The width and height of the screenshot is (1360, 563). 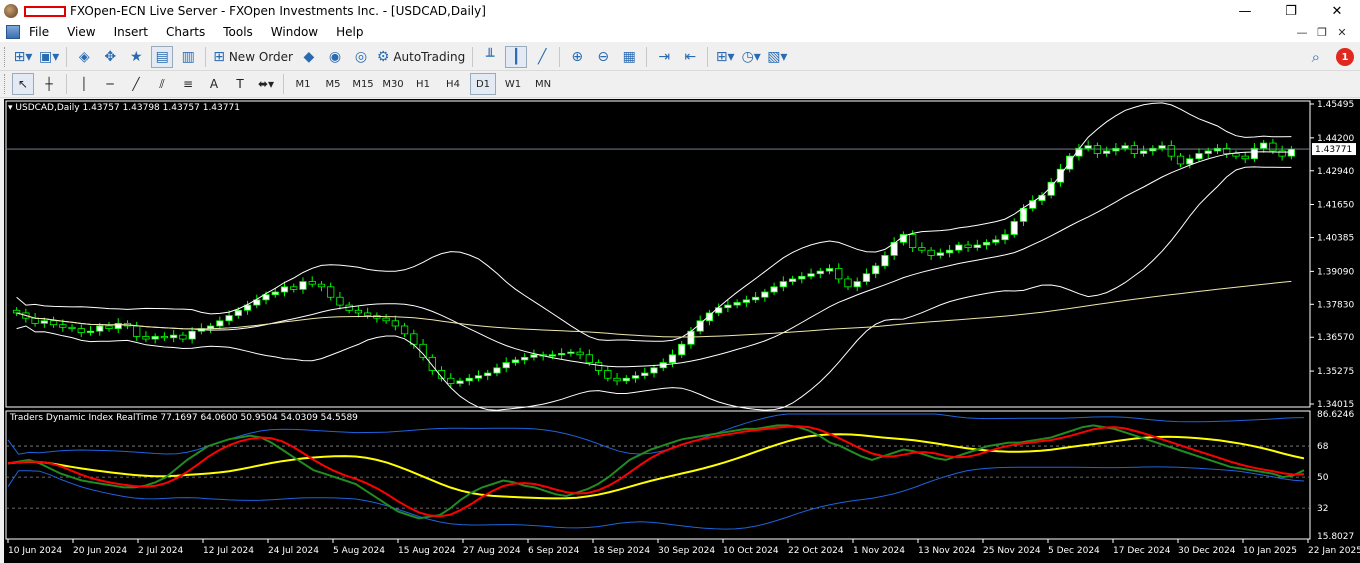 What do you see at coordinates (543, 84) in the screenshot?
I see `timeframe-mn: MN` at bounding box center [543, 84].